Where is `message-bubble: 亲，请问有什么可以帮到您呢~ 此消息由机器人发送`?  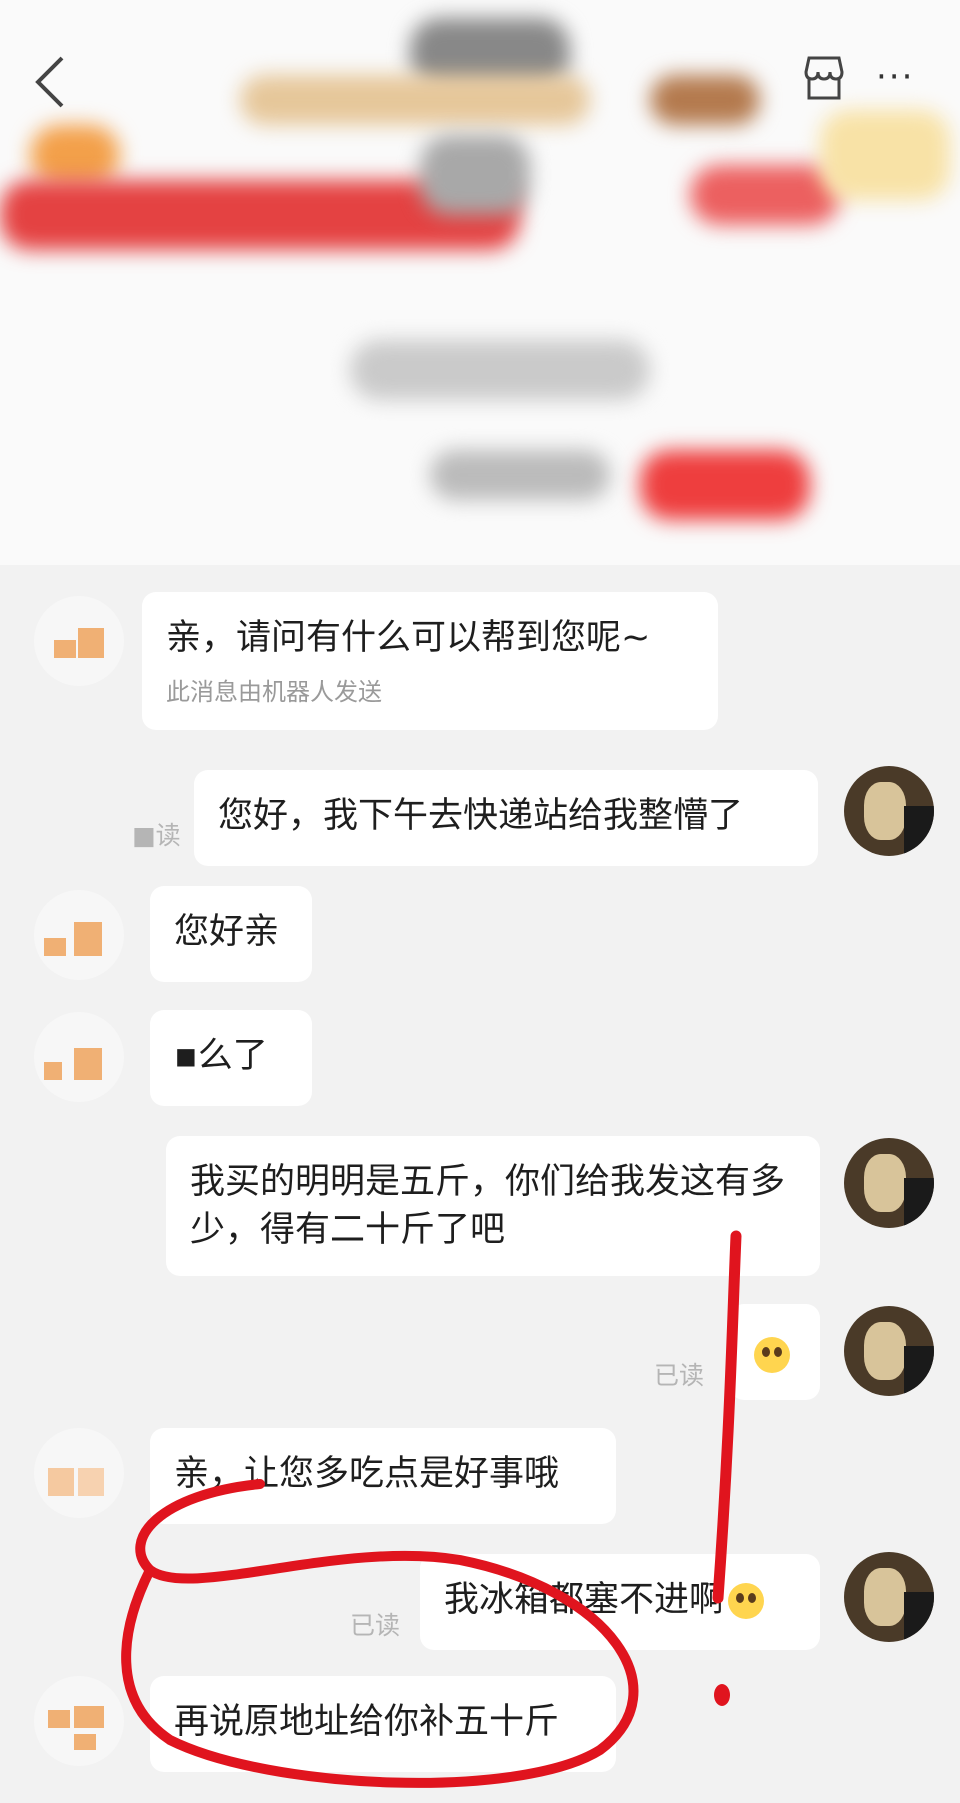
message-bubble: 亲，请问有什么可以帮到您呢~ 此消息由机器人发送 is located at coordinates (430, 661).